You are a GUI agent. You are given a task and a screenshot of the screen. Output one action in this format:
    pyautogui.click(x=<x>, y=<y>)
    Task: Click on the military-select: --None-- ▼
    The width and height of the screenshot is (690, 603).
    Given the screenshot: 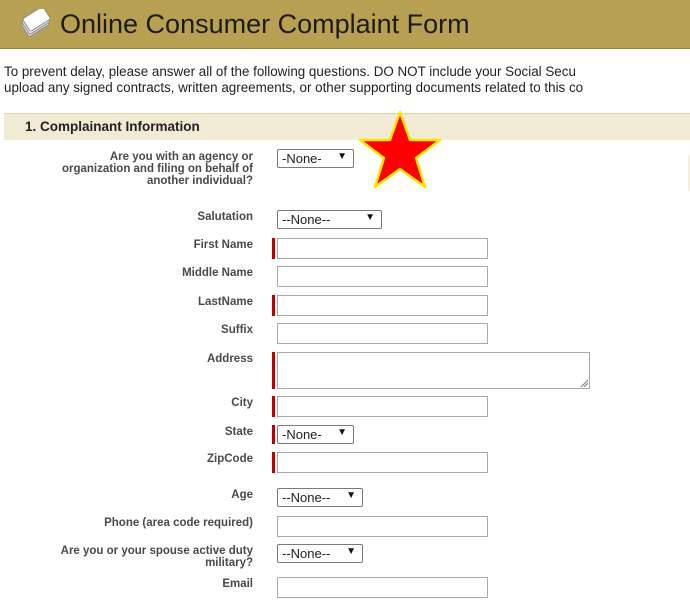 What is the action you would take?
    pyautogui.click(x=320, y=553)
    